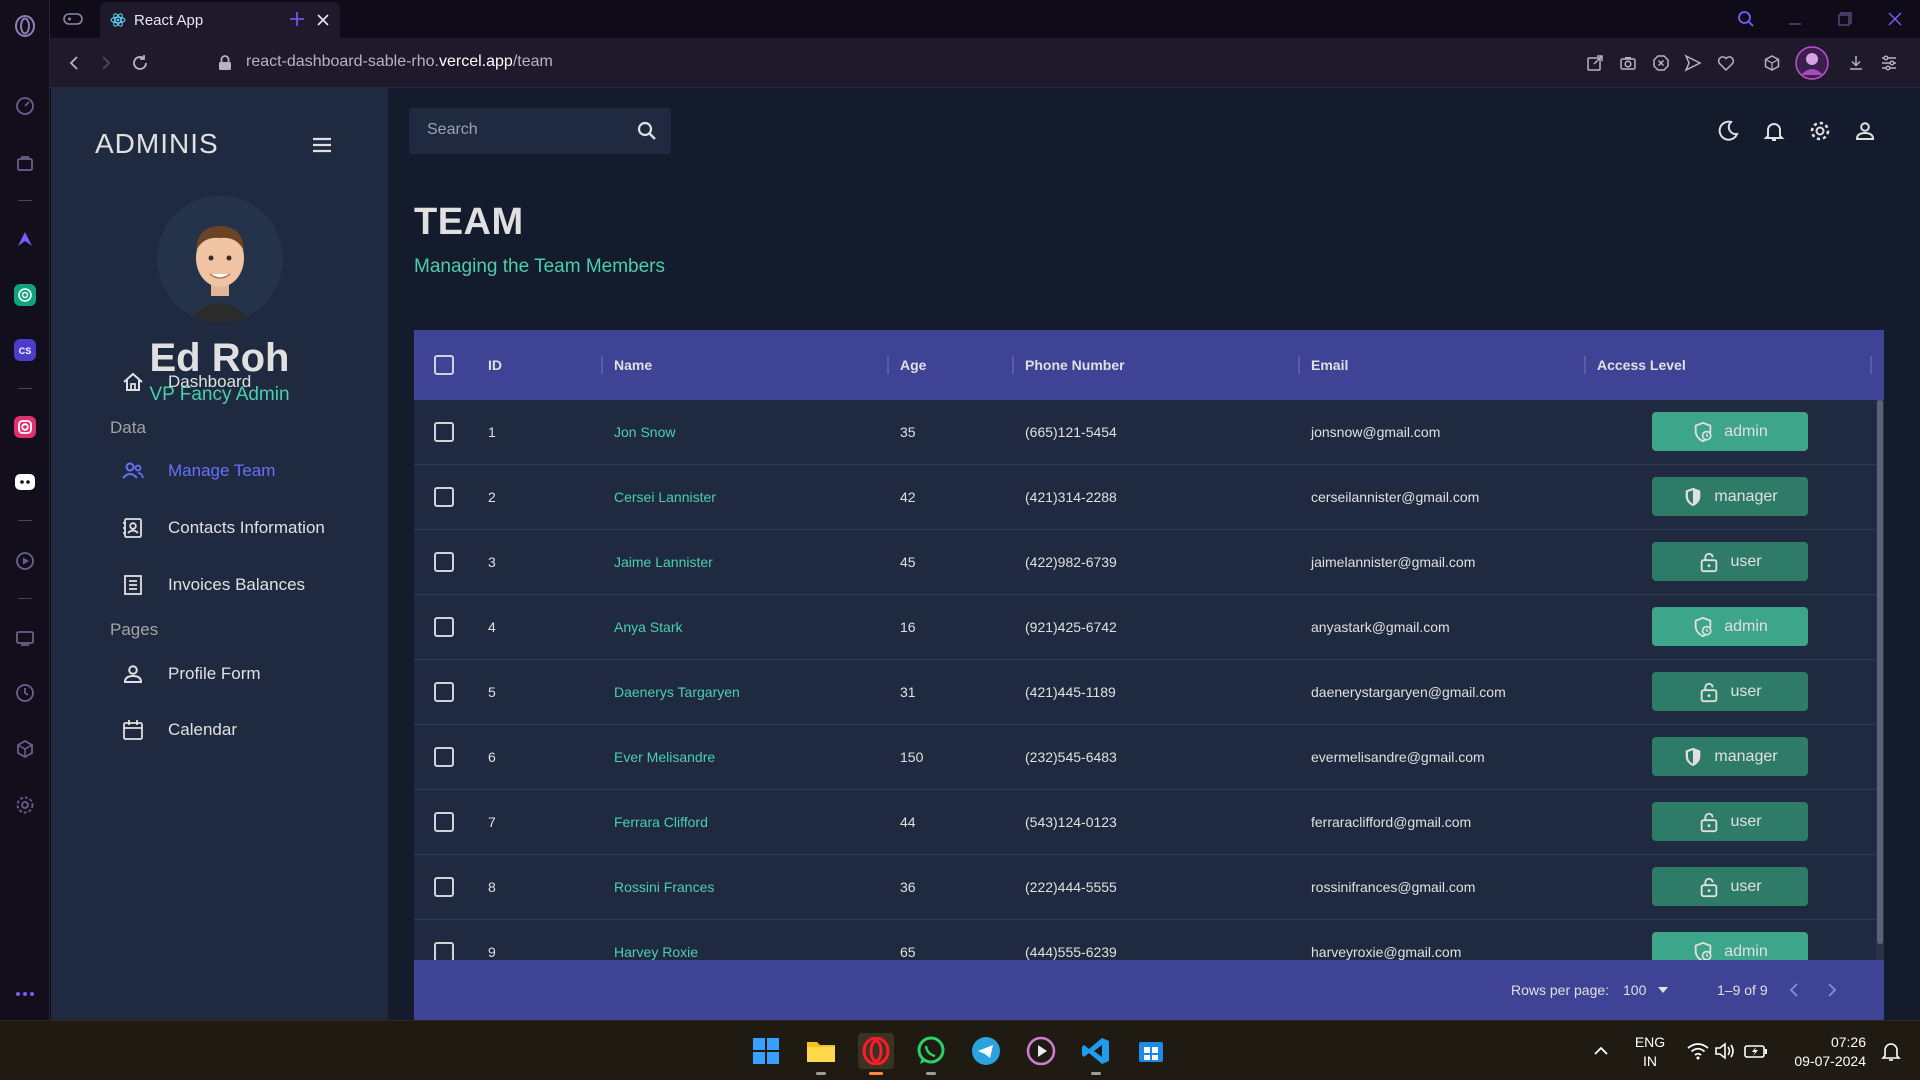 The image size is (1920, 1080). I want to click on user-icon, so click(1865, 131).